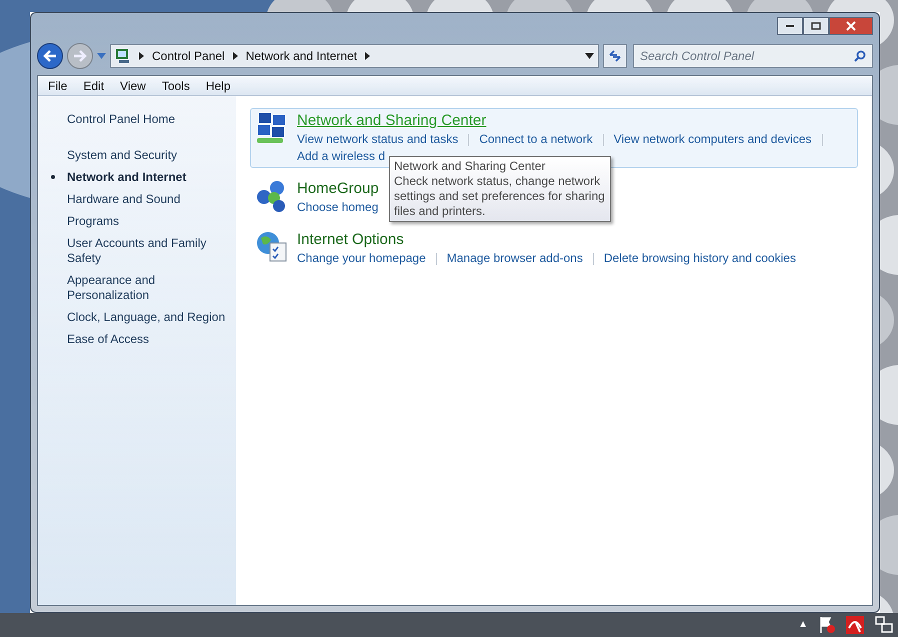  I want to click on control-panel-icon, so click(123, 56).